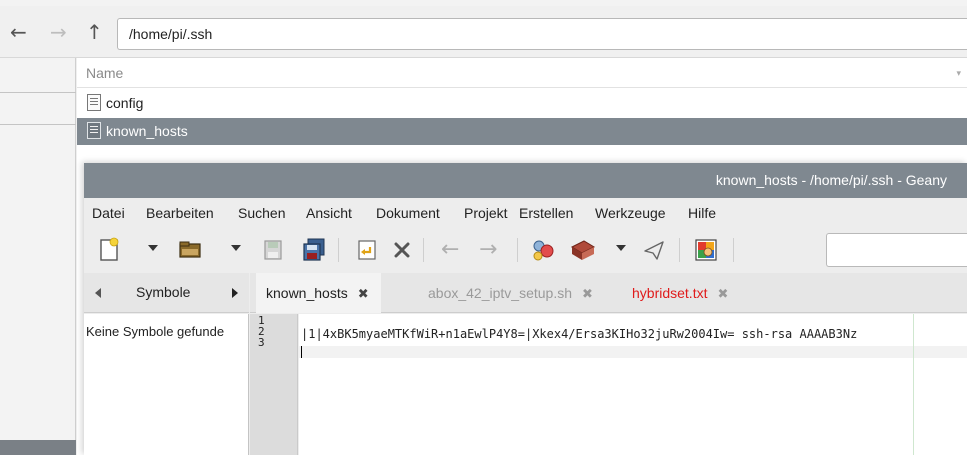  What do you see at coordinates (155, 331) in the screenshot?
I see `no-symbols-message: Keine Symbole gefunde` at bounding box center [155, 331].